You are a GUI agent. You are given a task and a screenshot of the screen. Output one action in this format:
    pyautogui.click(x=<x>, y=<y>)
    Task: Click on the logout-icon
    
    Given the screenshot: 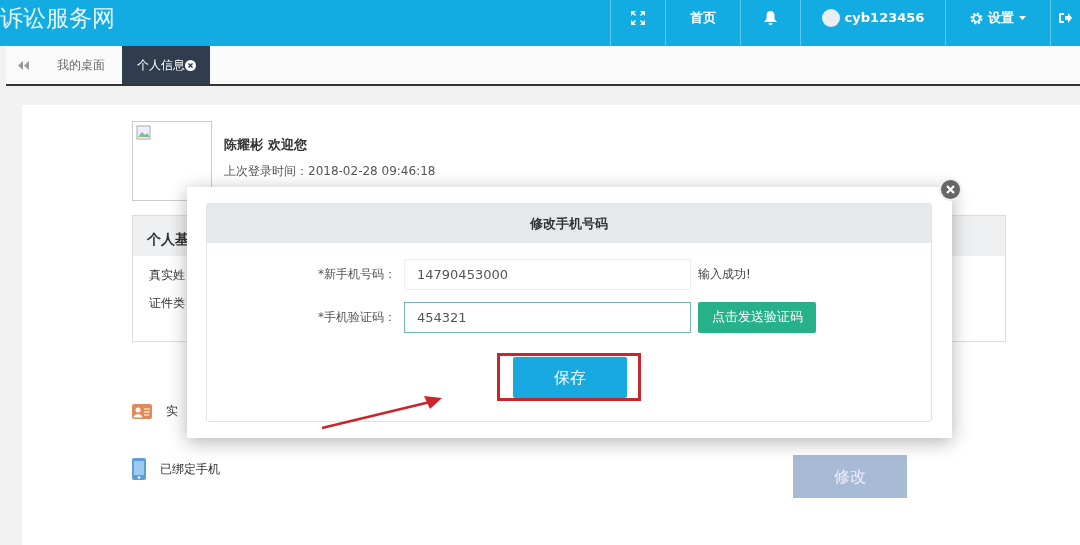 What is the action you would take?
    pyautogui.click(x=1065, y=18)
    